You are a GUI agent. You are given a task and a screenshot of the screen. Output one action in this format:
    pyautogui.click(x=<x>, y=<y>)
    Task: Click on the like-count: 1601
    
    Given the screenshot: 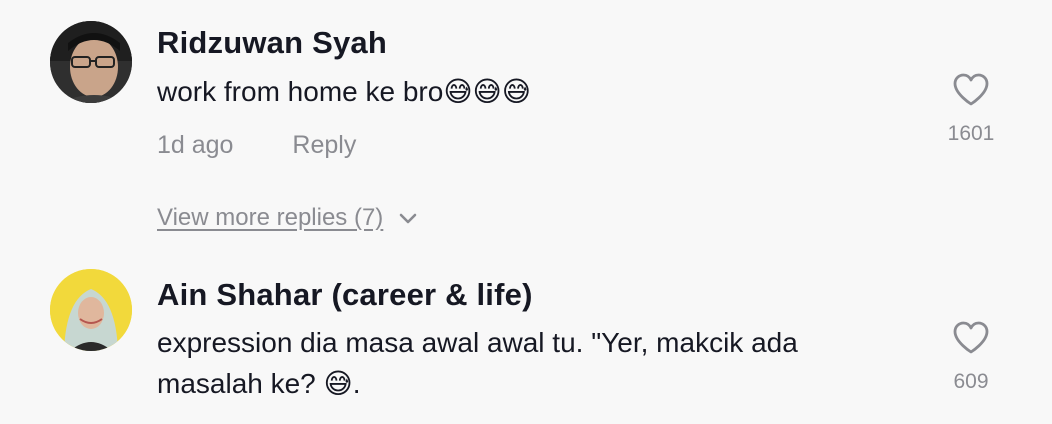 What is the action you would take?
    pyautogui.click(x=971, y=133)
    